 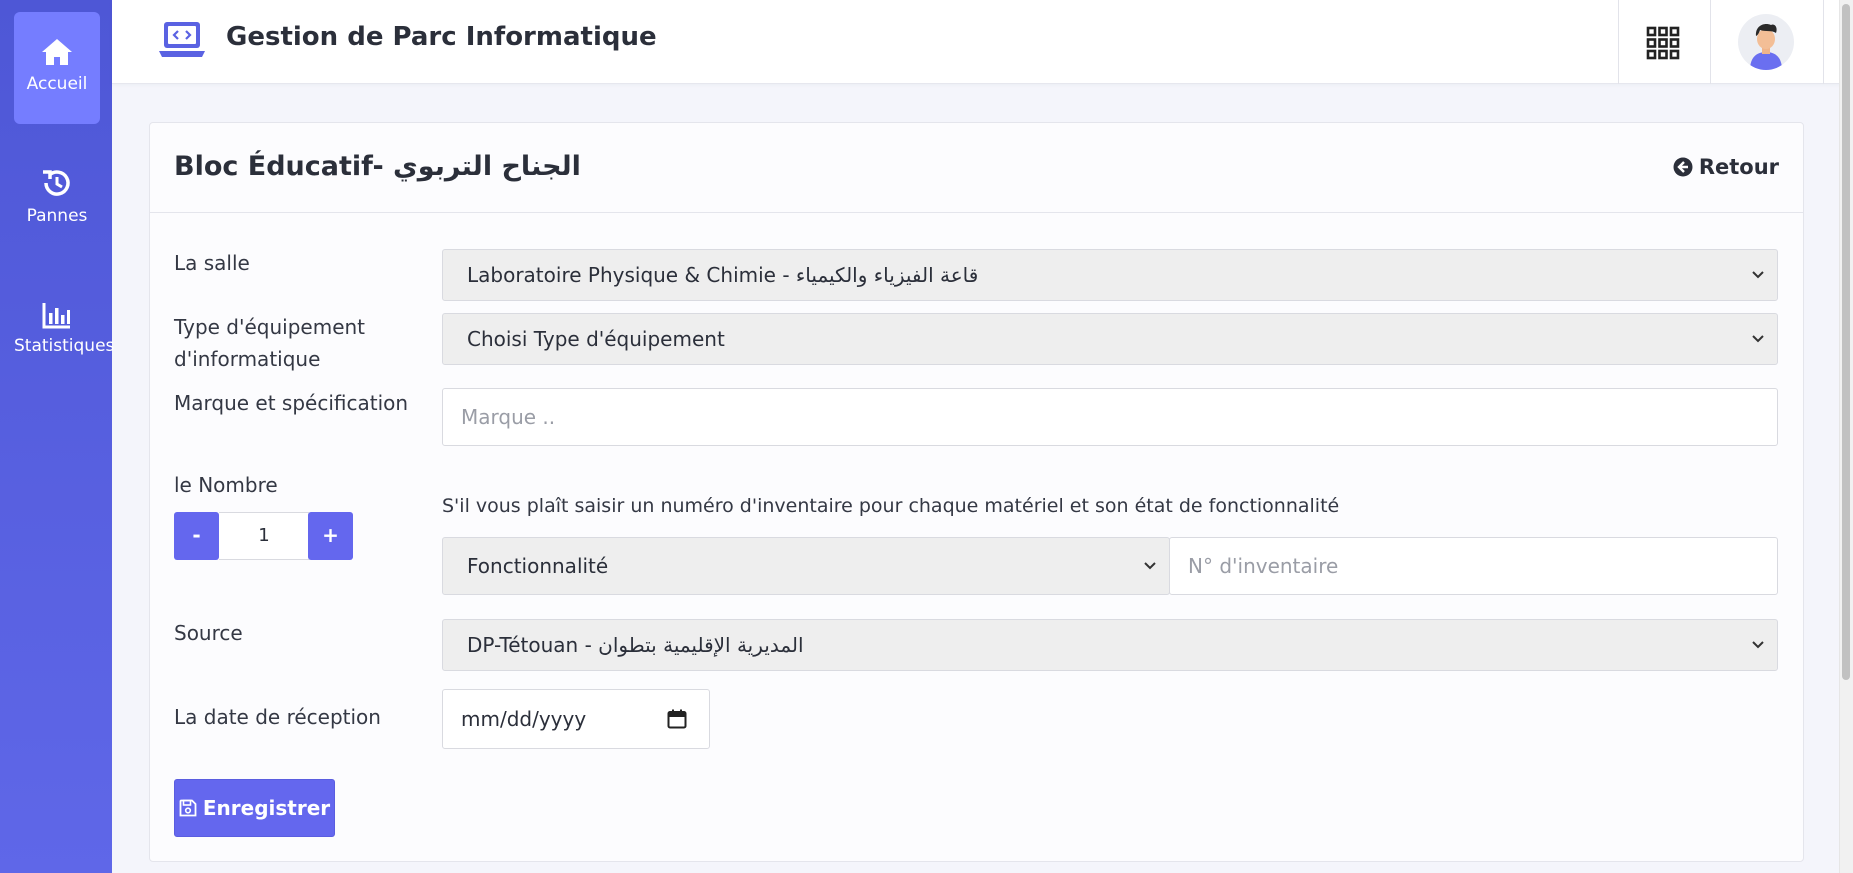 What do you see at coordinates (596, 339) in the screenshot?
I see `type-selected-value: Choisi Type d'équipement` at bounding box center [596, 339].